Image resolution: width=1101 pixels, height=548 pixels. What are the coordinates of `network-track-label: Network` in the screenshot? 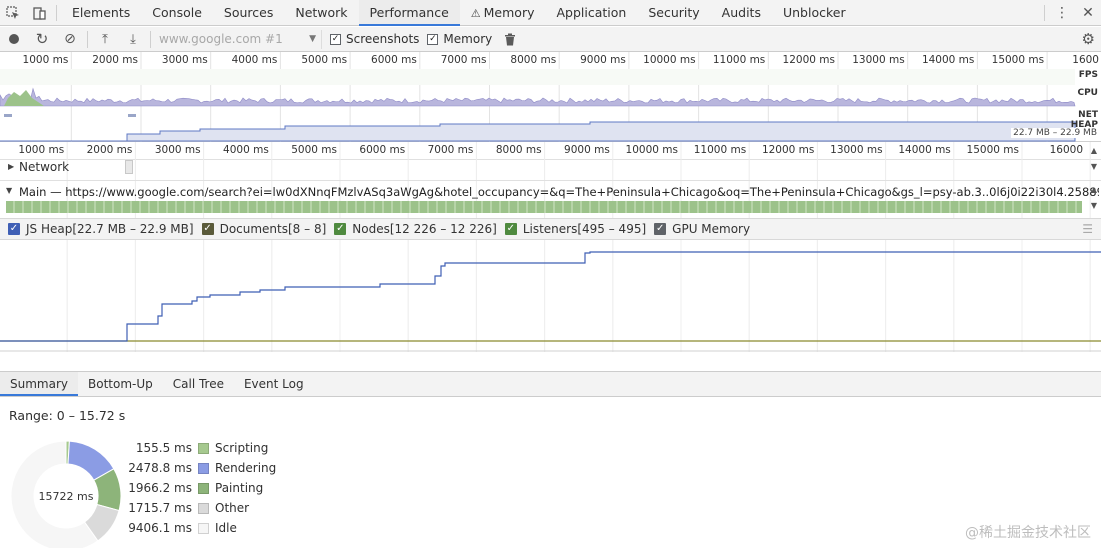 It's located at (44, 167).